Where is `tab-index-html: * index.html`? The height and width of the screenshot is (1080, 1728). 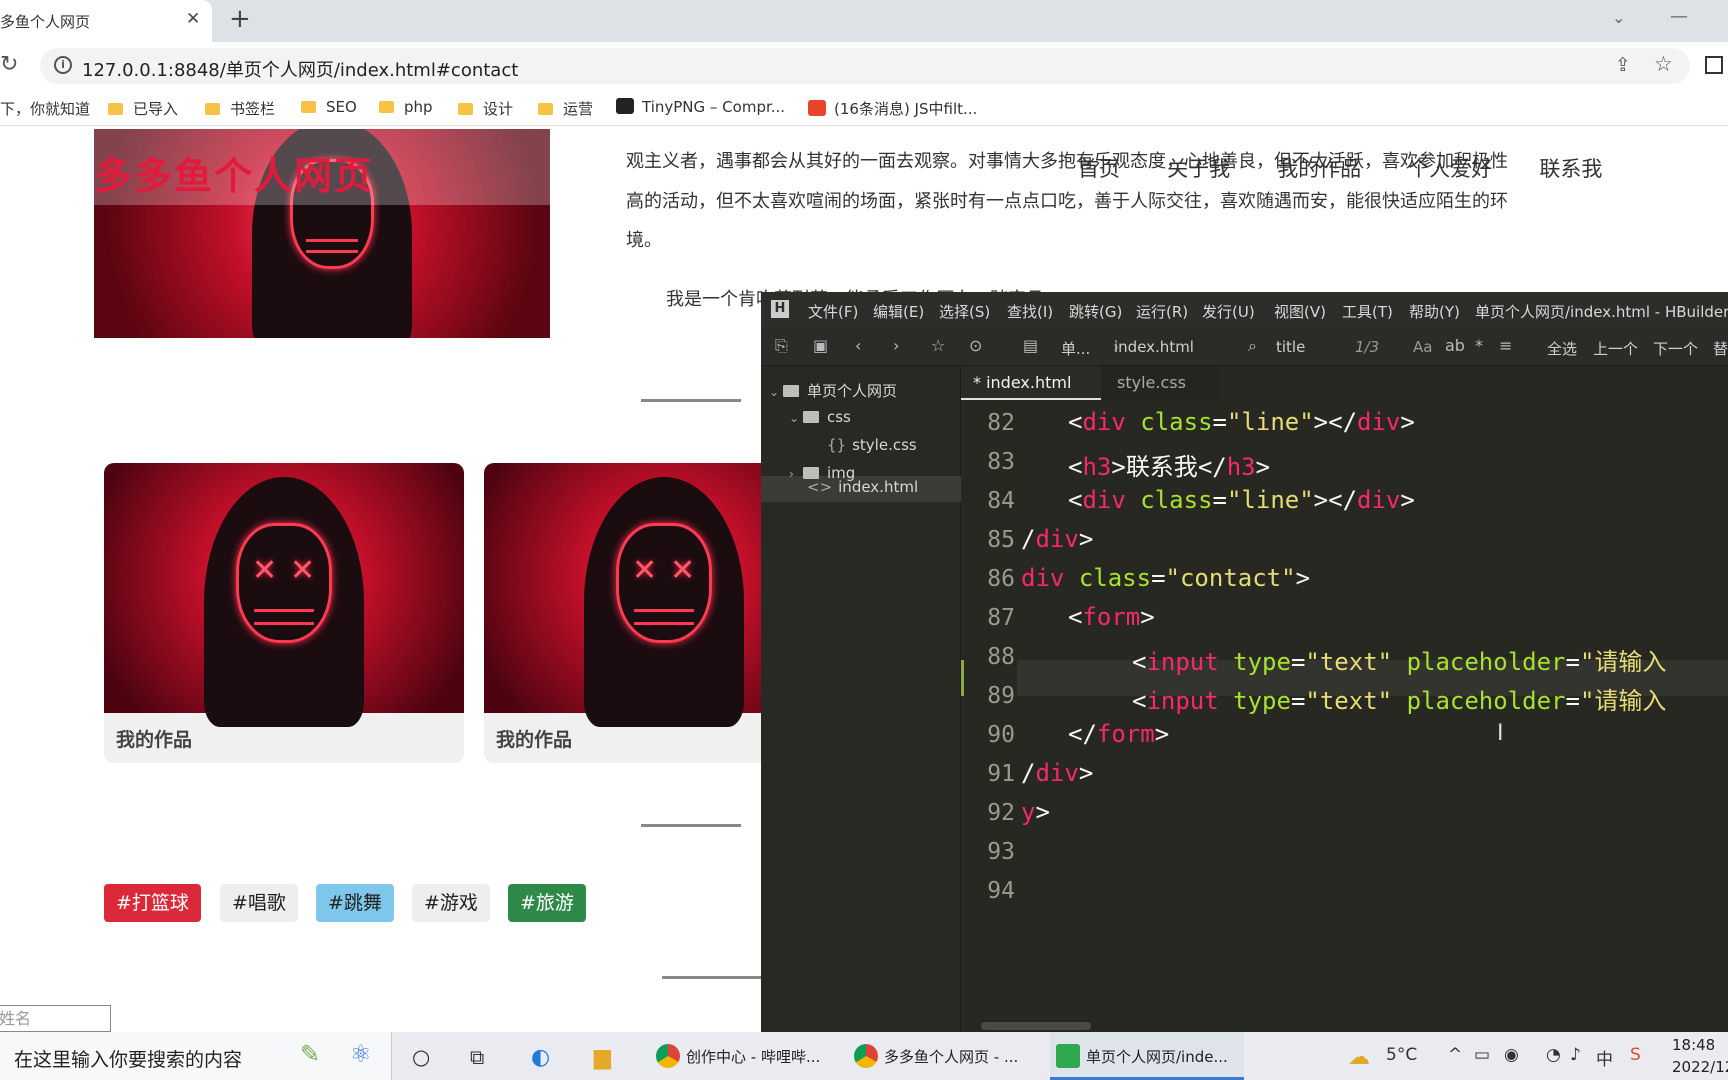
tab-index-html: * index.html is located at coordinates (1031, 383).